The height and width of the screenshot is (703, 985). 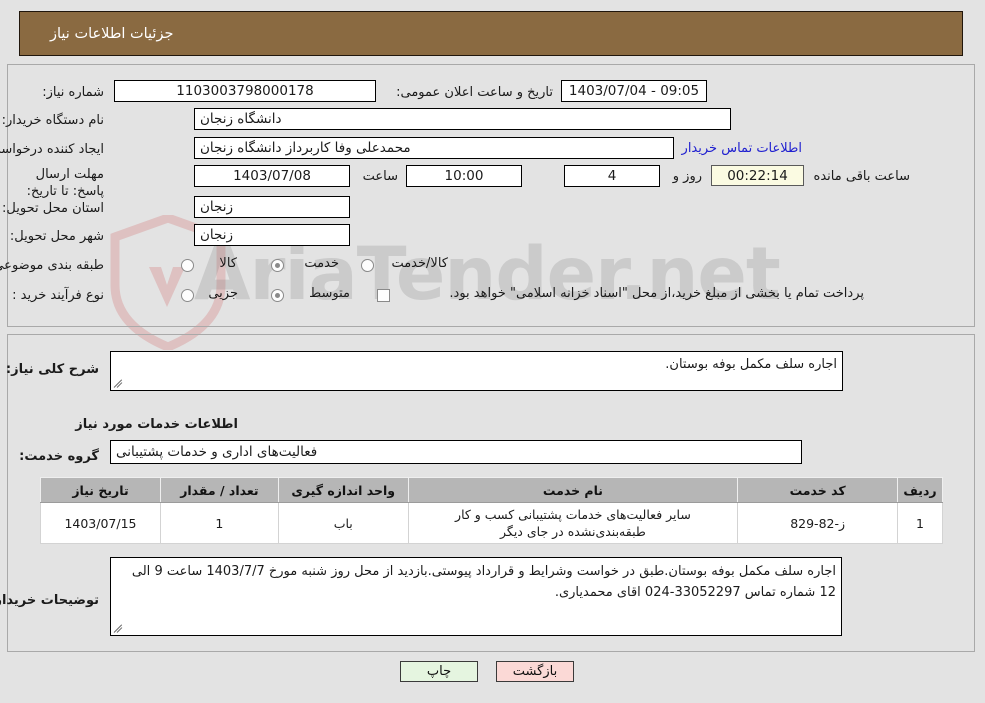 What do you see at coordinates (381, 176) in the screenshot?
I see `hour-word-label: ساعت` at bounding box center [381, 176].